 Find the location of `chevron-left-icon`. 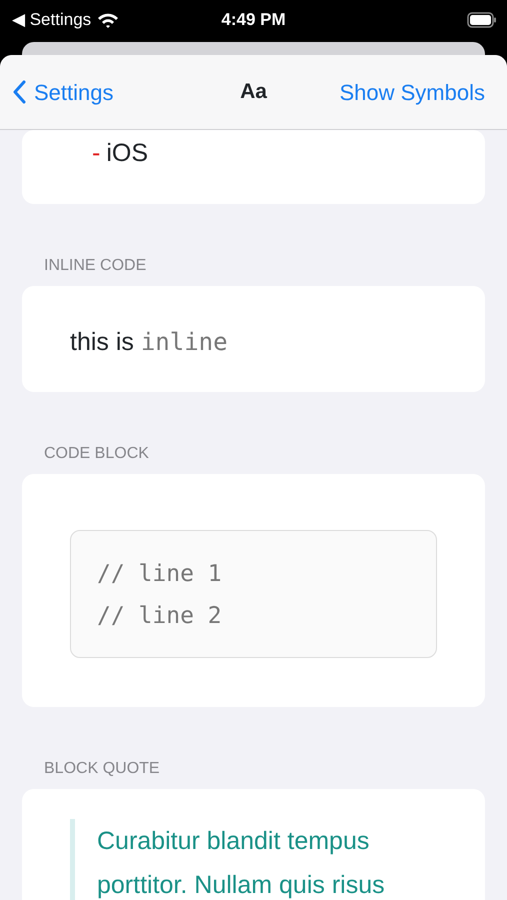

chevron-left-icon is located at coordinates (19, 92).